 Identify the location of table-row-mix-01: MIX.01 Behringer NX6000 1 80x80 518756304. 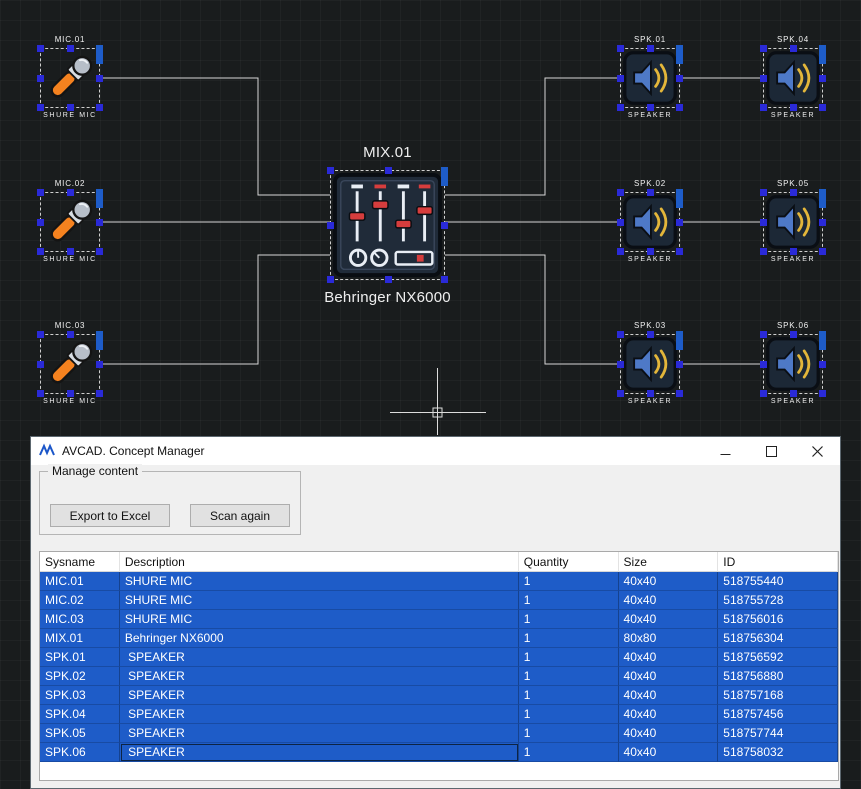
(439, 638).